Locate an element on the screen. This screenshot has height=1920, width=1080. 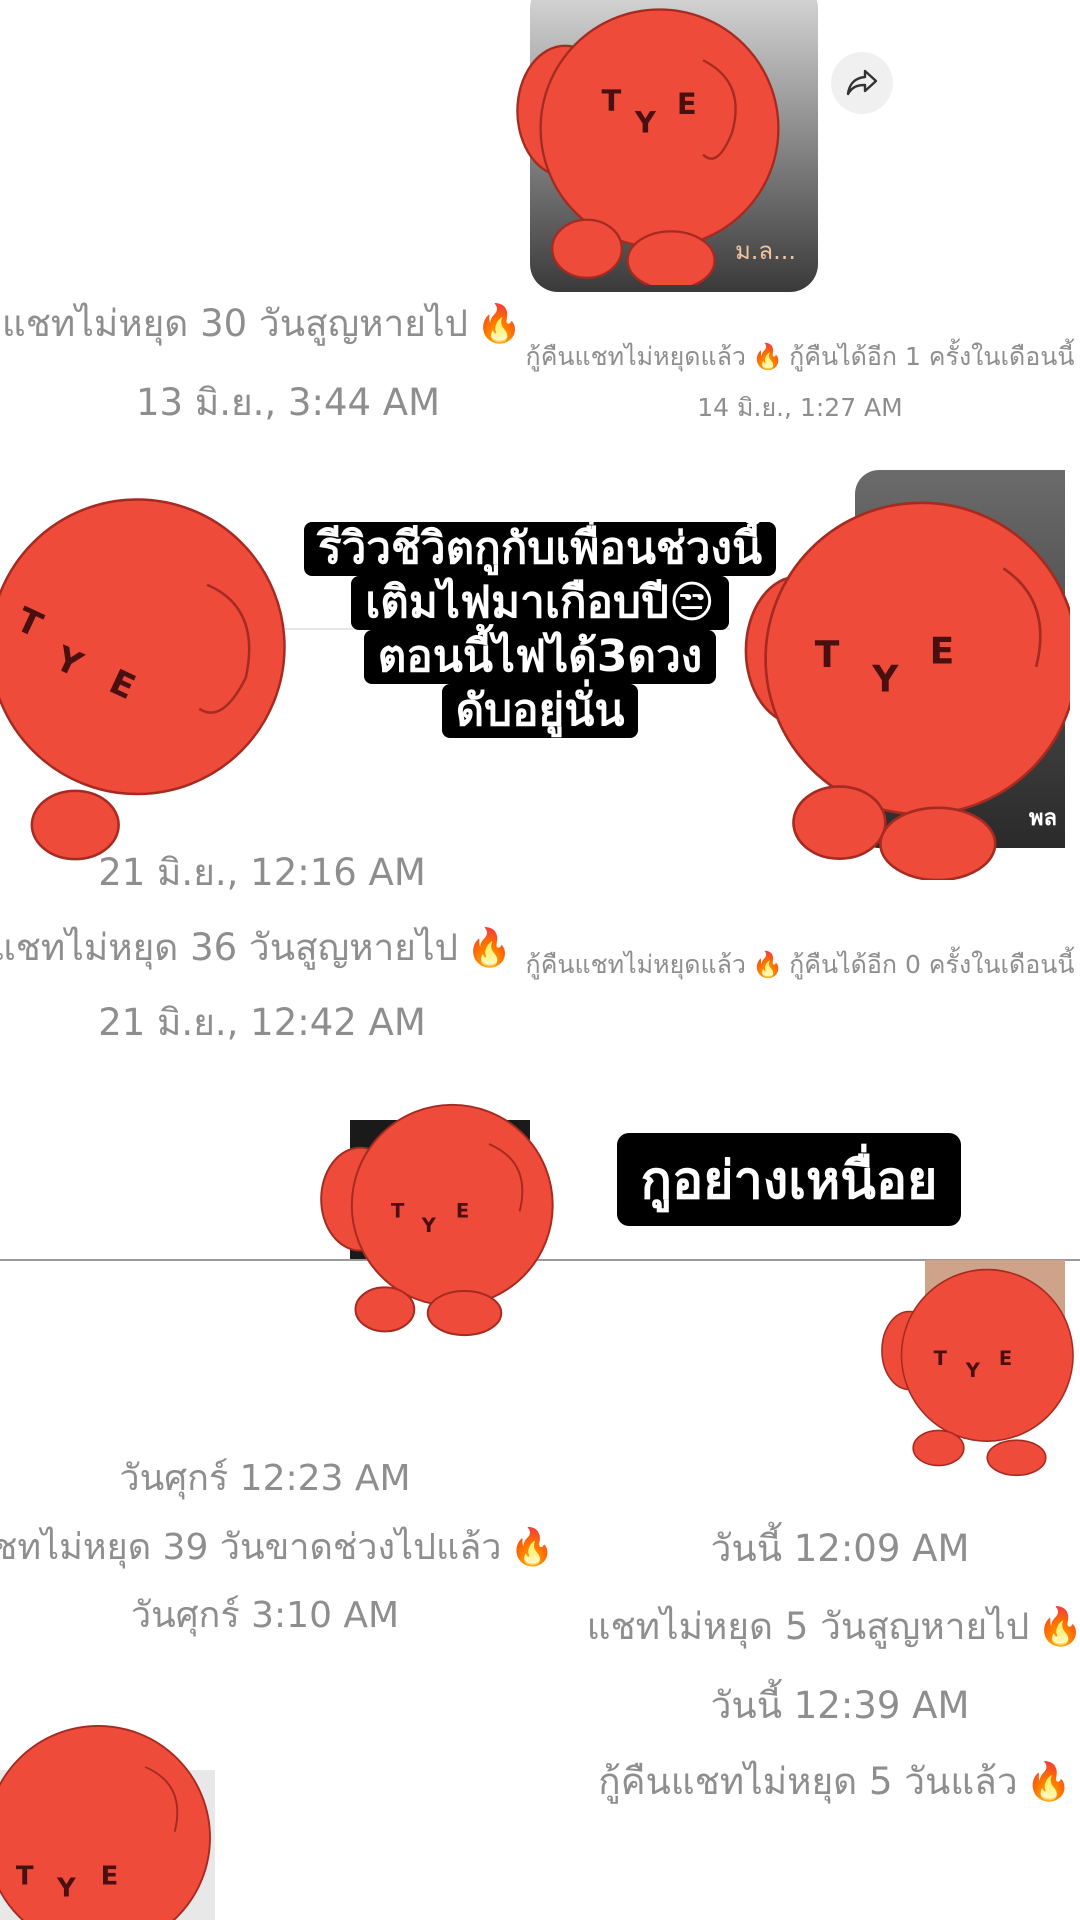
streak-broken-39: แชทไม่หยุด 39 วันขาดช่วงไปแล้ว 🔥 is located at coordinates (277, 1547).